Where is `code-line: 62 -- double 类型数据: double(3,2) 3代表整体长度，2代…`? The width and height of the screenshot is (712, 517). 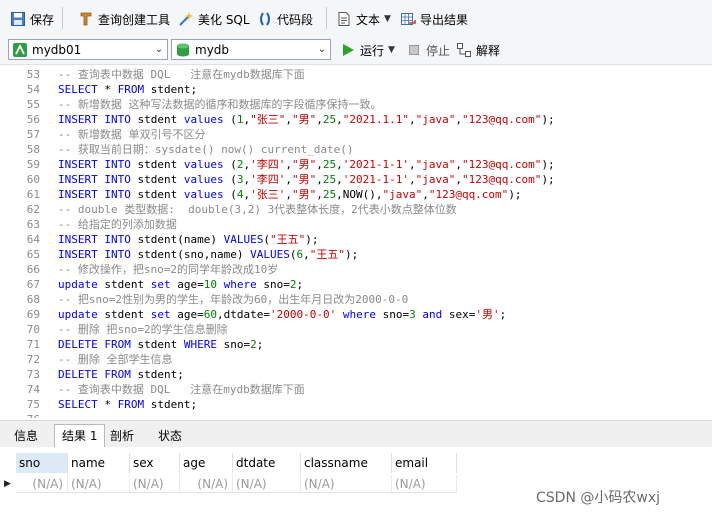
code-line: 62 -- double 类型数据: double(3,2) 3代表整体长度，2代… is located at coordinates (356, 209).